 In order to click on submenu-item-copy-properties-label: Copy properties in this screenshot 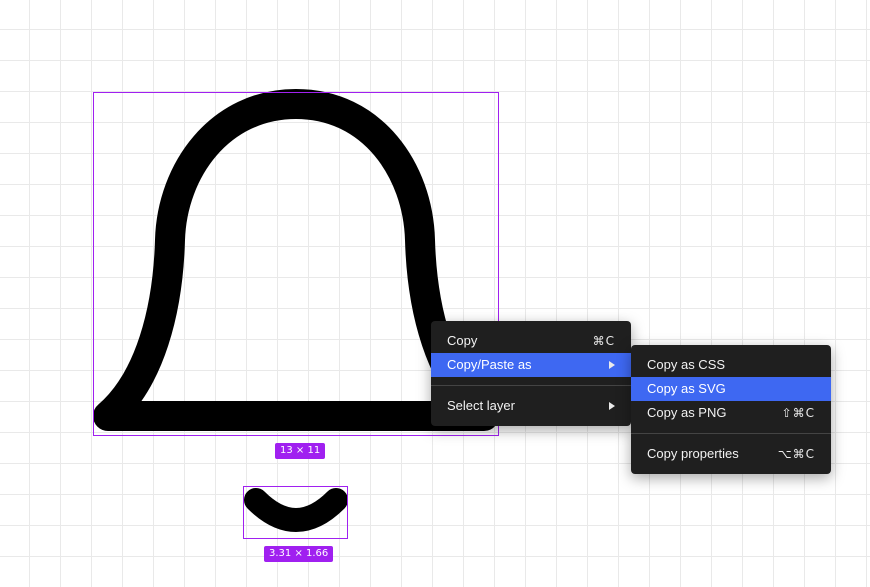, I will do `click(693, 453)`.